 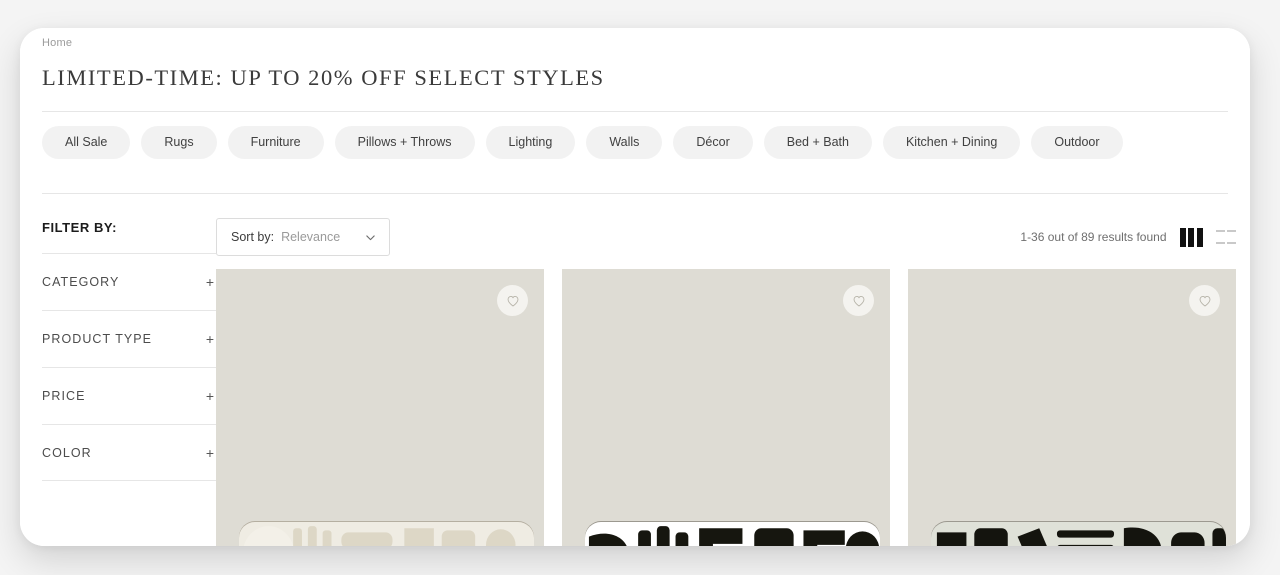 What do you see at coordinates (530, 142) in the screenshot?
I see `category-pill-lighting: Lighting` at bounding box center [530, 142].